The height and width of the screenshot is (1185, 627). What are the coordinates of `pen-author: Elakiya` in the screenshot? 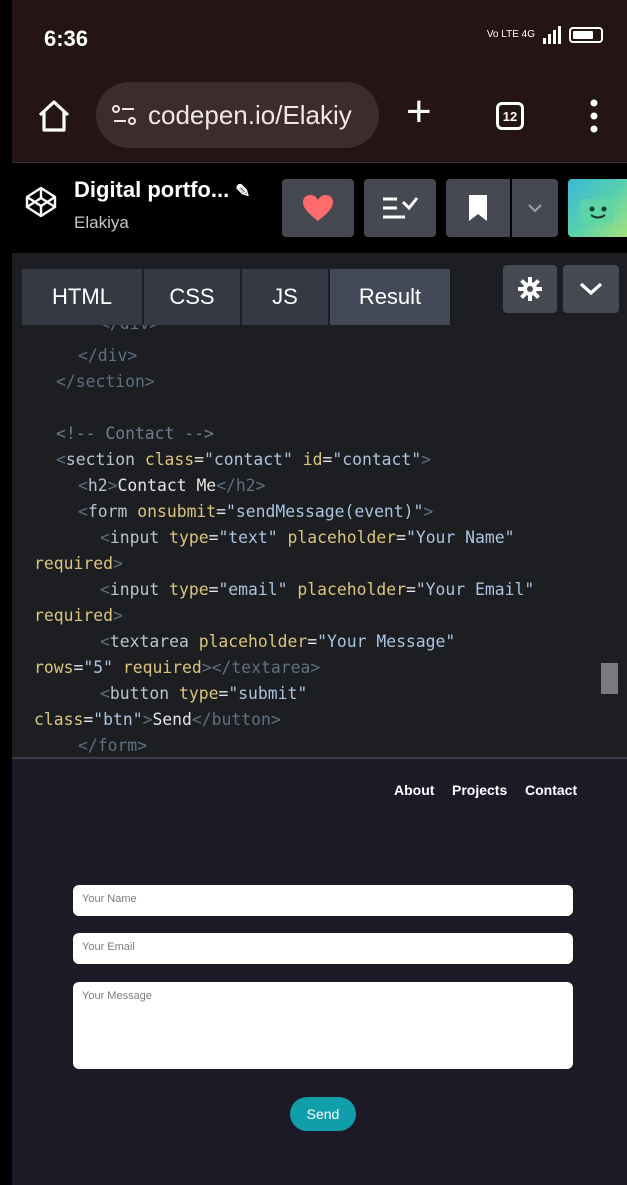 It's located at (101, 223).